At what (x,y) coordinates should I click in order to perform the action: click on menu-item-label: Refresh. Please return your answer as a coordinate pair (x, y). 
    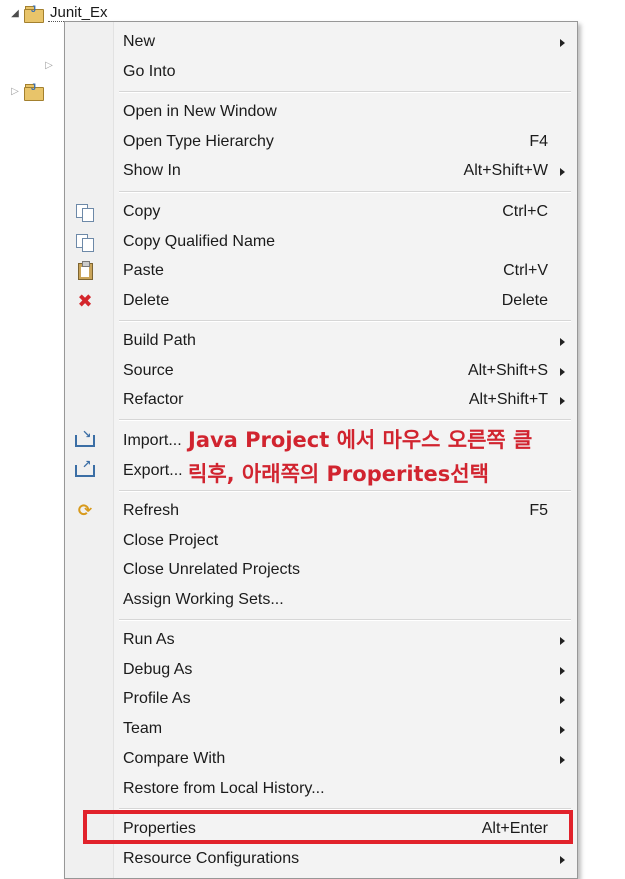
    Looking at the image, I should click on (151, 510).